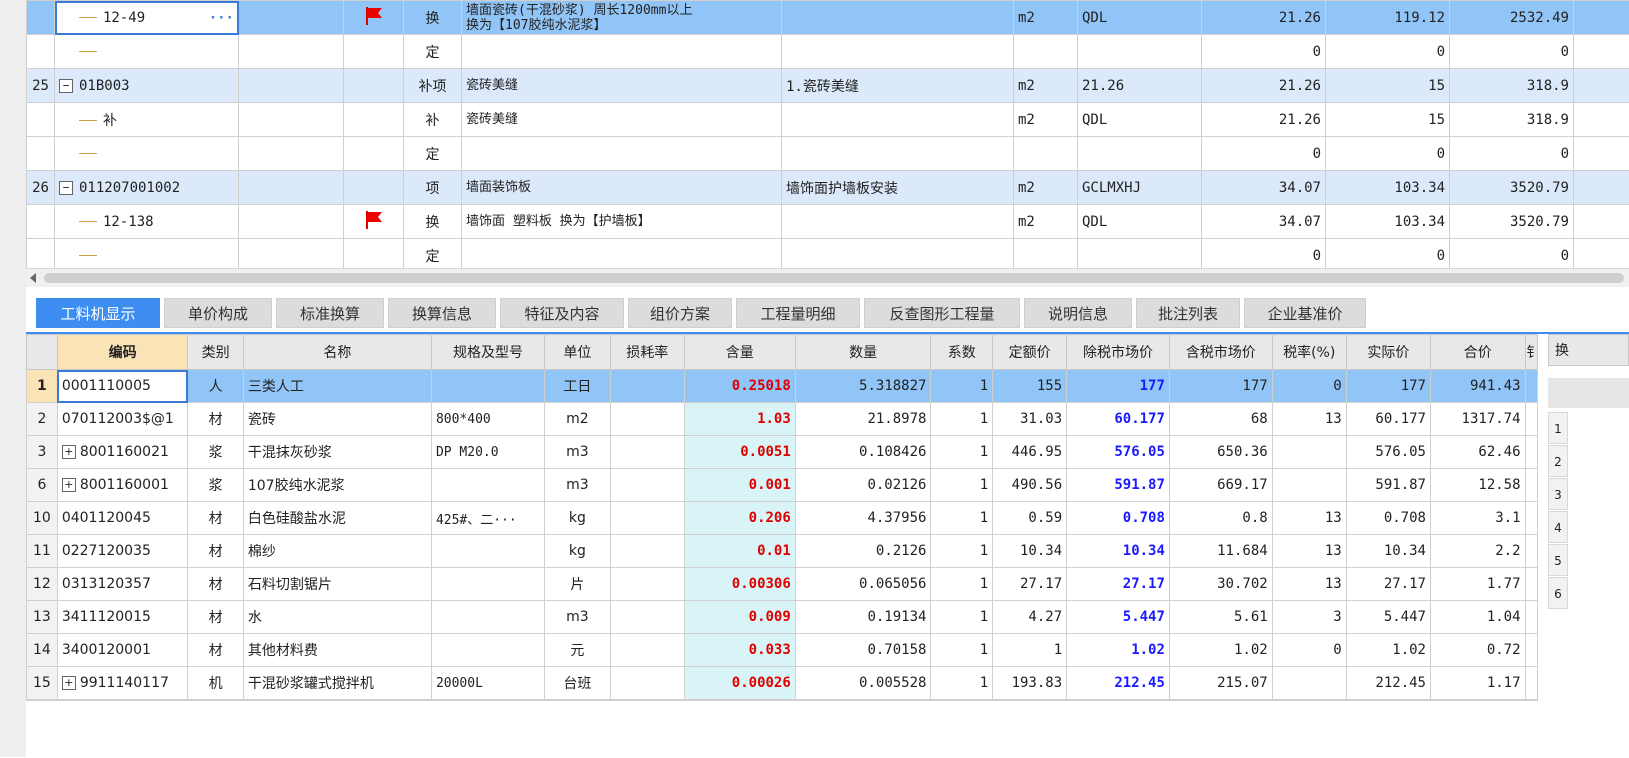  What do you see at coordinates (122, 386) in the screenshot?
I see `resource-code-cell: 0001110005` at bounding box center [122, 386].